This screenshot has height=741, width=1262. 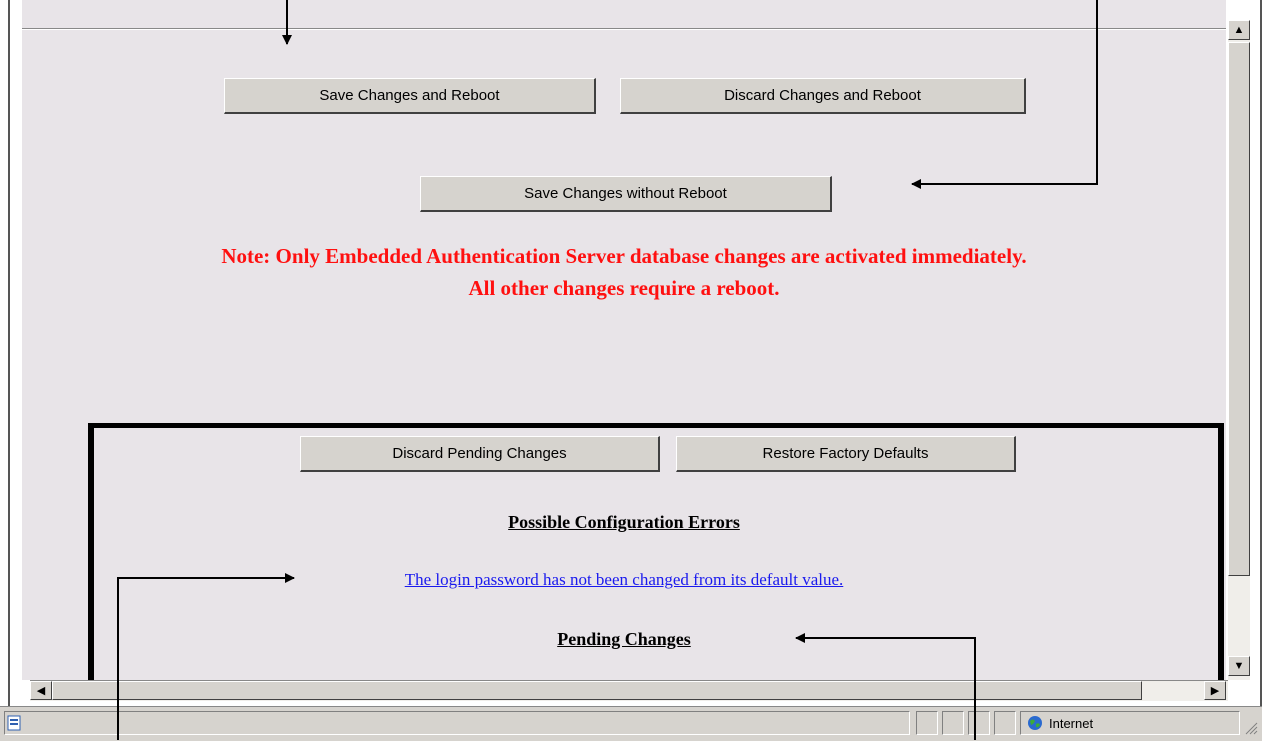 I want to click on save-changes-without-reboot-button: Save Changes without Reboot, so click(x=626, y=194).